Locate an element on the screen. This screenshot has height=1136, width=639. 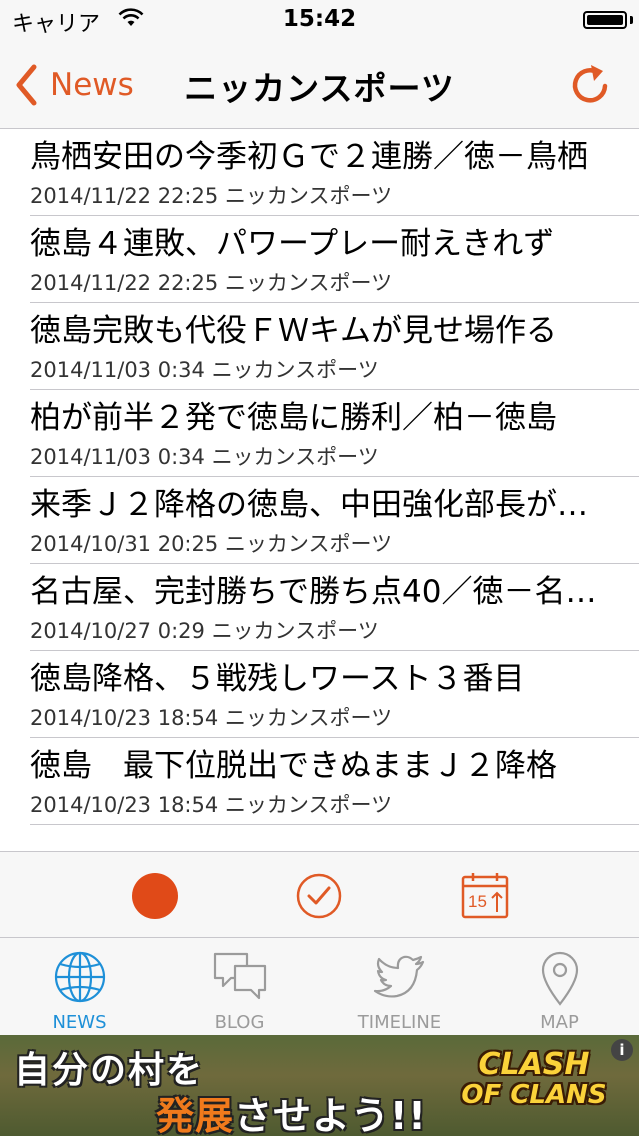
tab-news: NEWS is located at coordinates (79, 987).